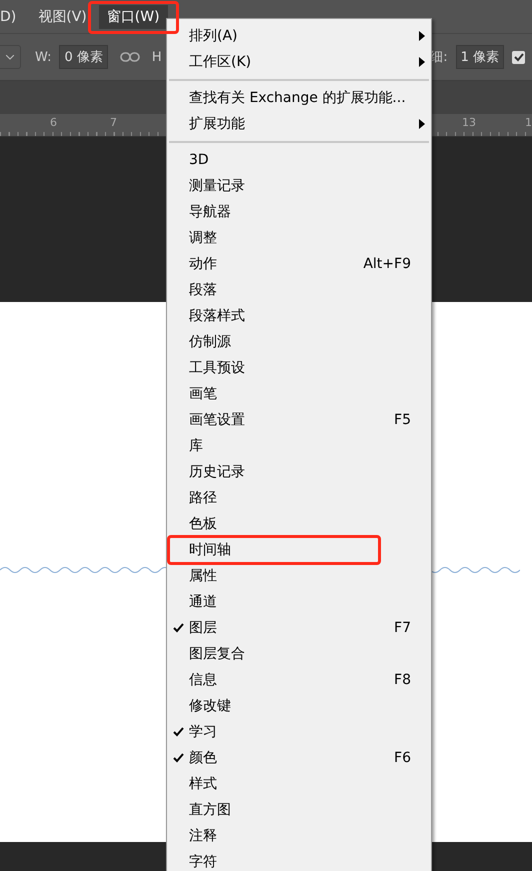 The height and width of the screenshot is (871, 532). Describe the element at coordinates (53, 122) in the screenshot. I see `ruler-number: 6` at that location.